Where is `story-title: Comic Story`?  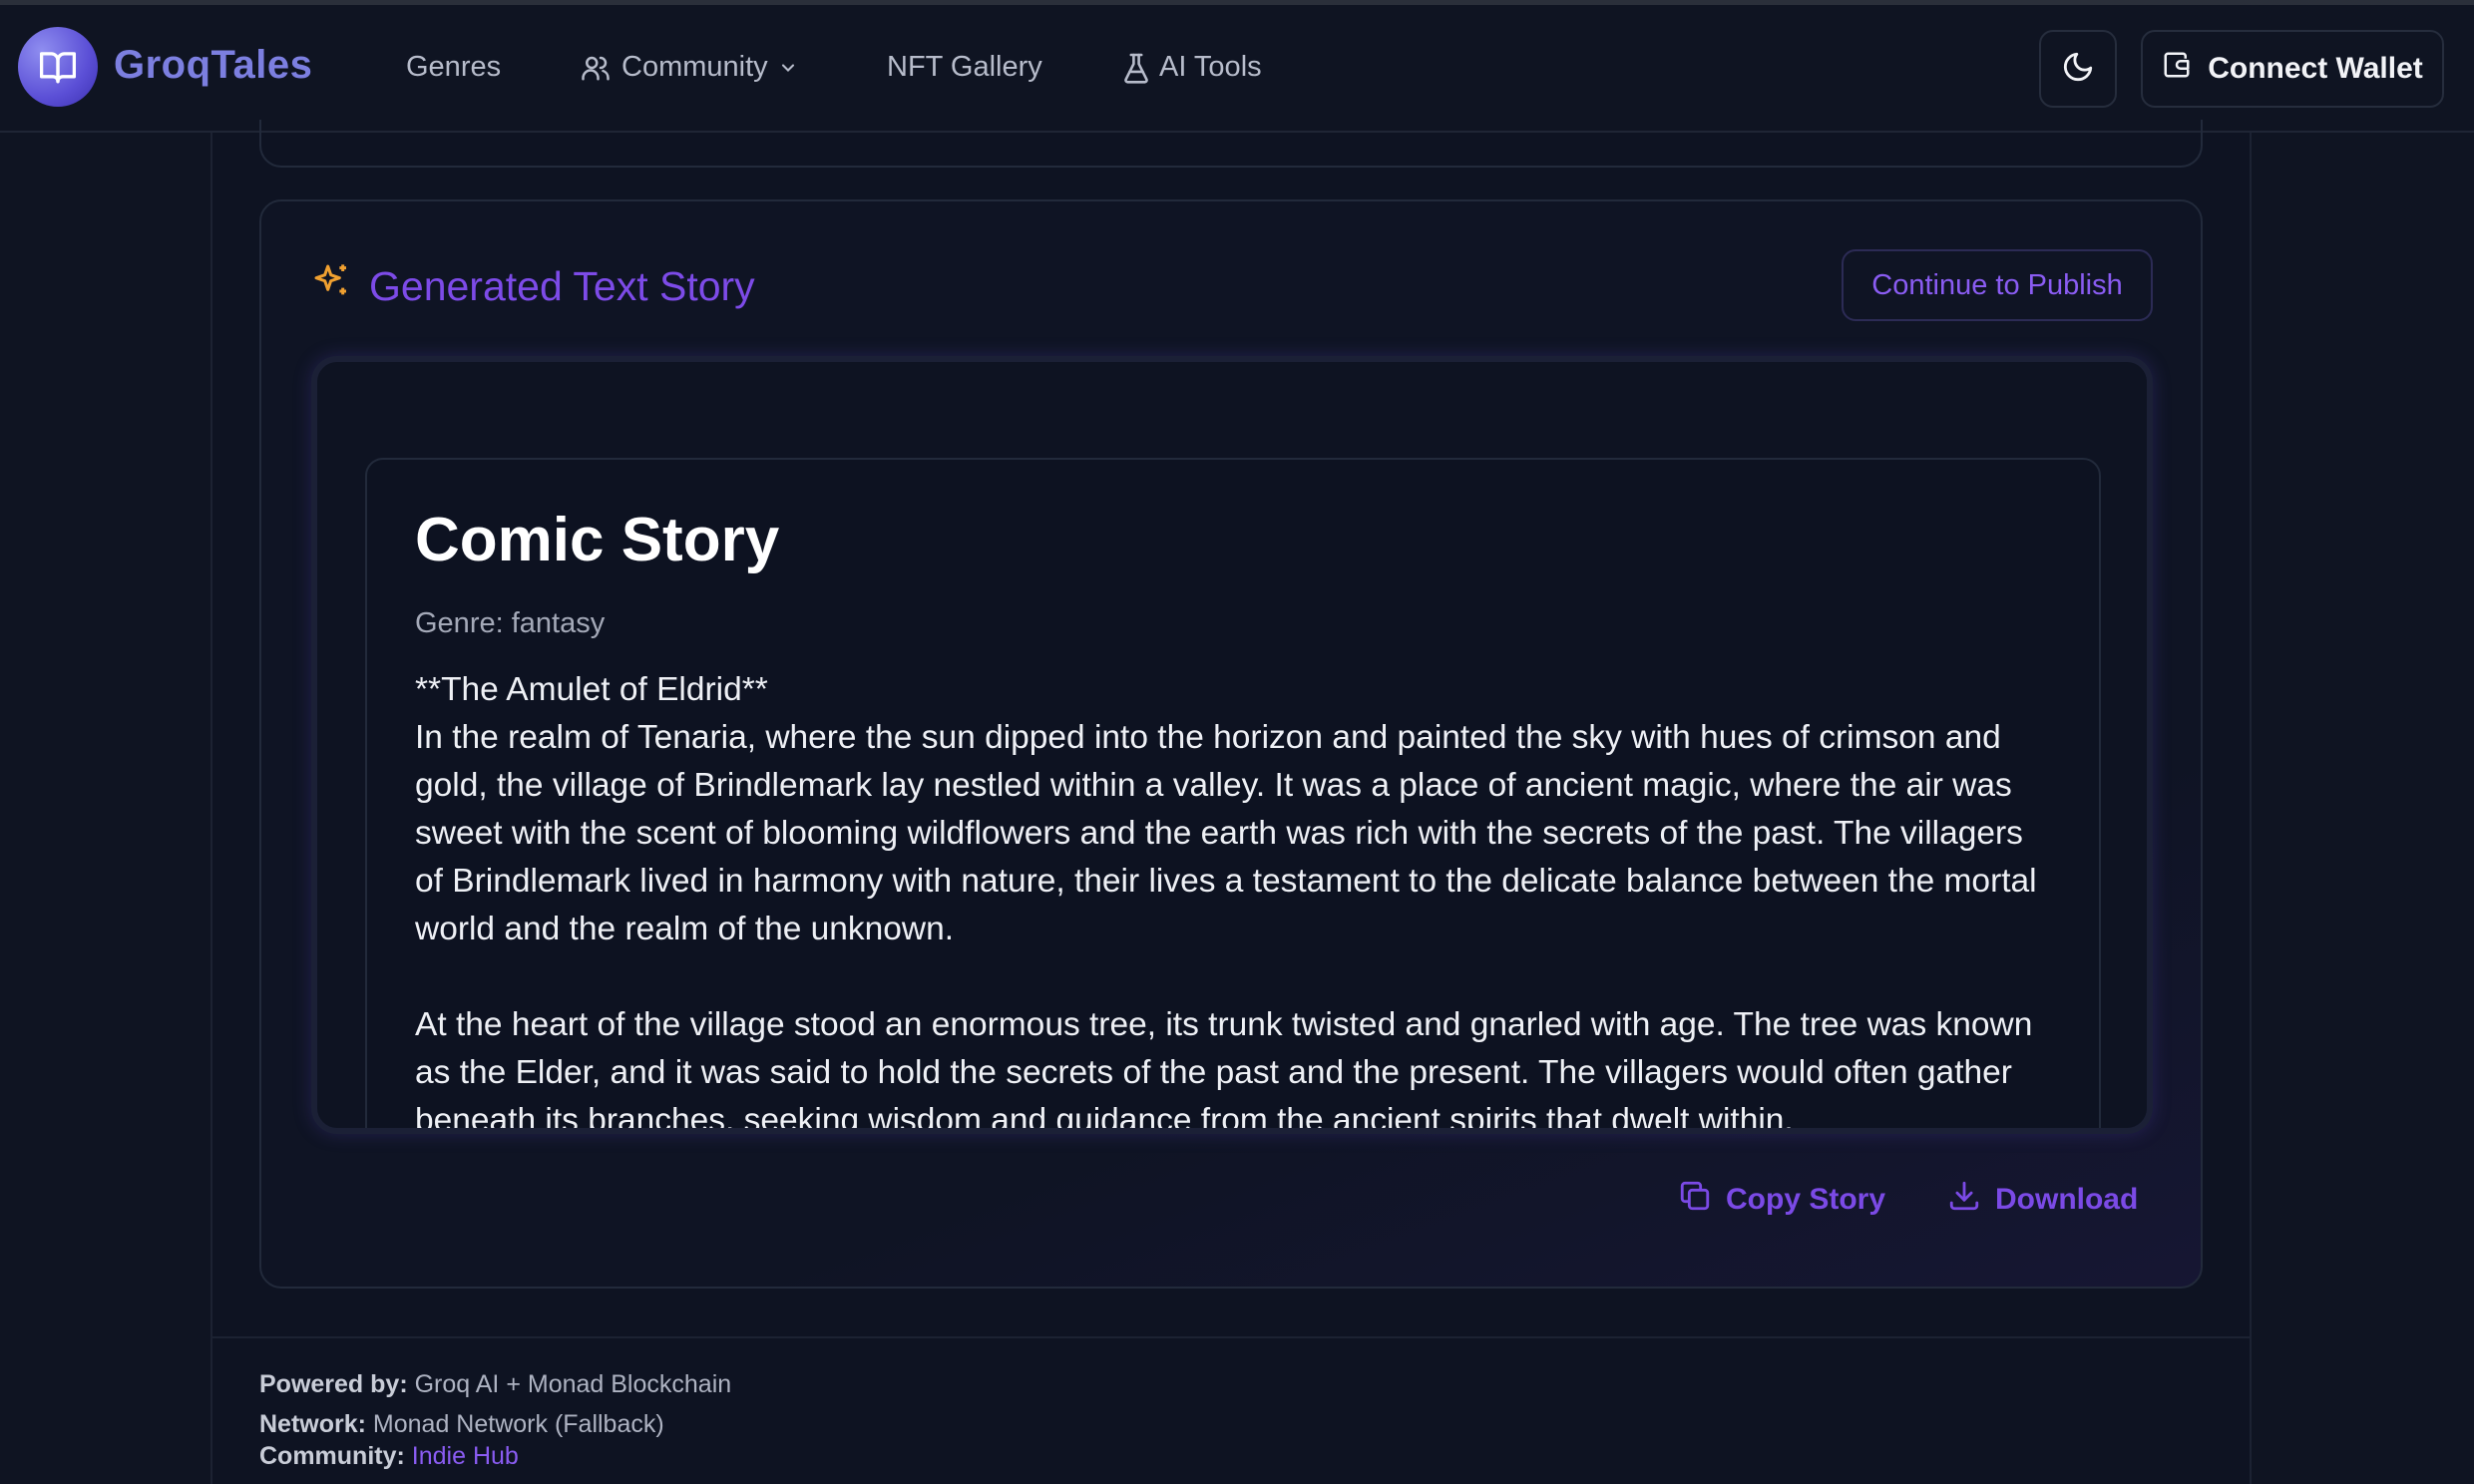 story-title: Comic Story is located at coordinates (597, 540).